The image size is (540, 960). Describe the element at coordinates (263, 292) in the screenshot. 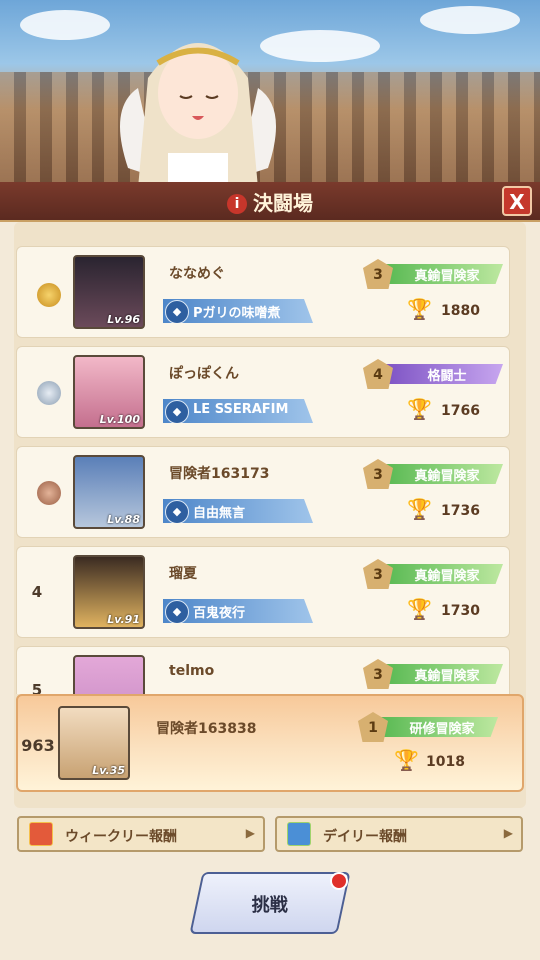

I see `ranking-row: Lv.96 ななめぐ ◆ Pガリの味噌煮 真鍮冒険家 3 🏆 1880` at that location.